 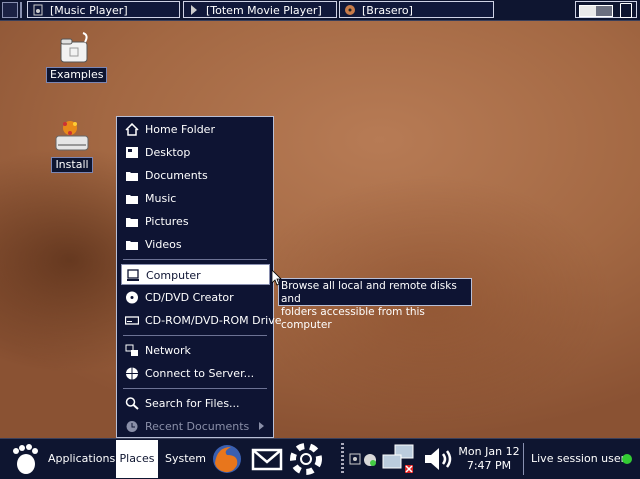 What do you see at coordinates (81, 458) in the screenshot?
I see `applications-menu: Applications` at bounding box center [81, 458].